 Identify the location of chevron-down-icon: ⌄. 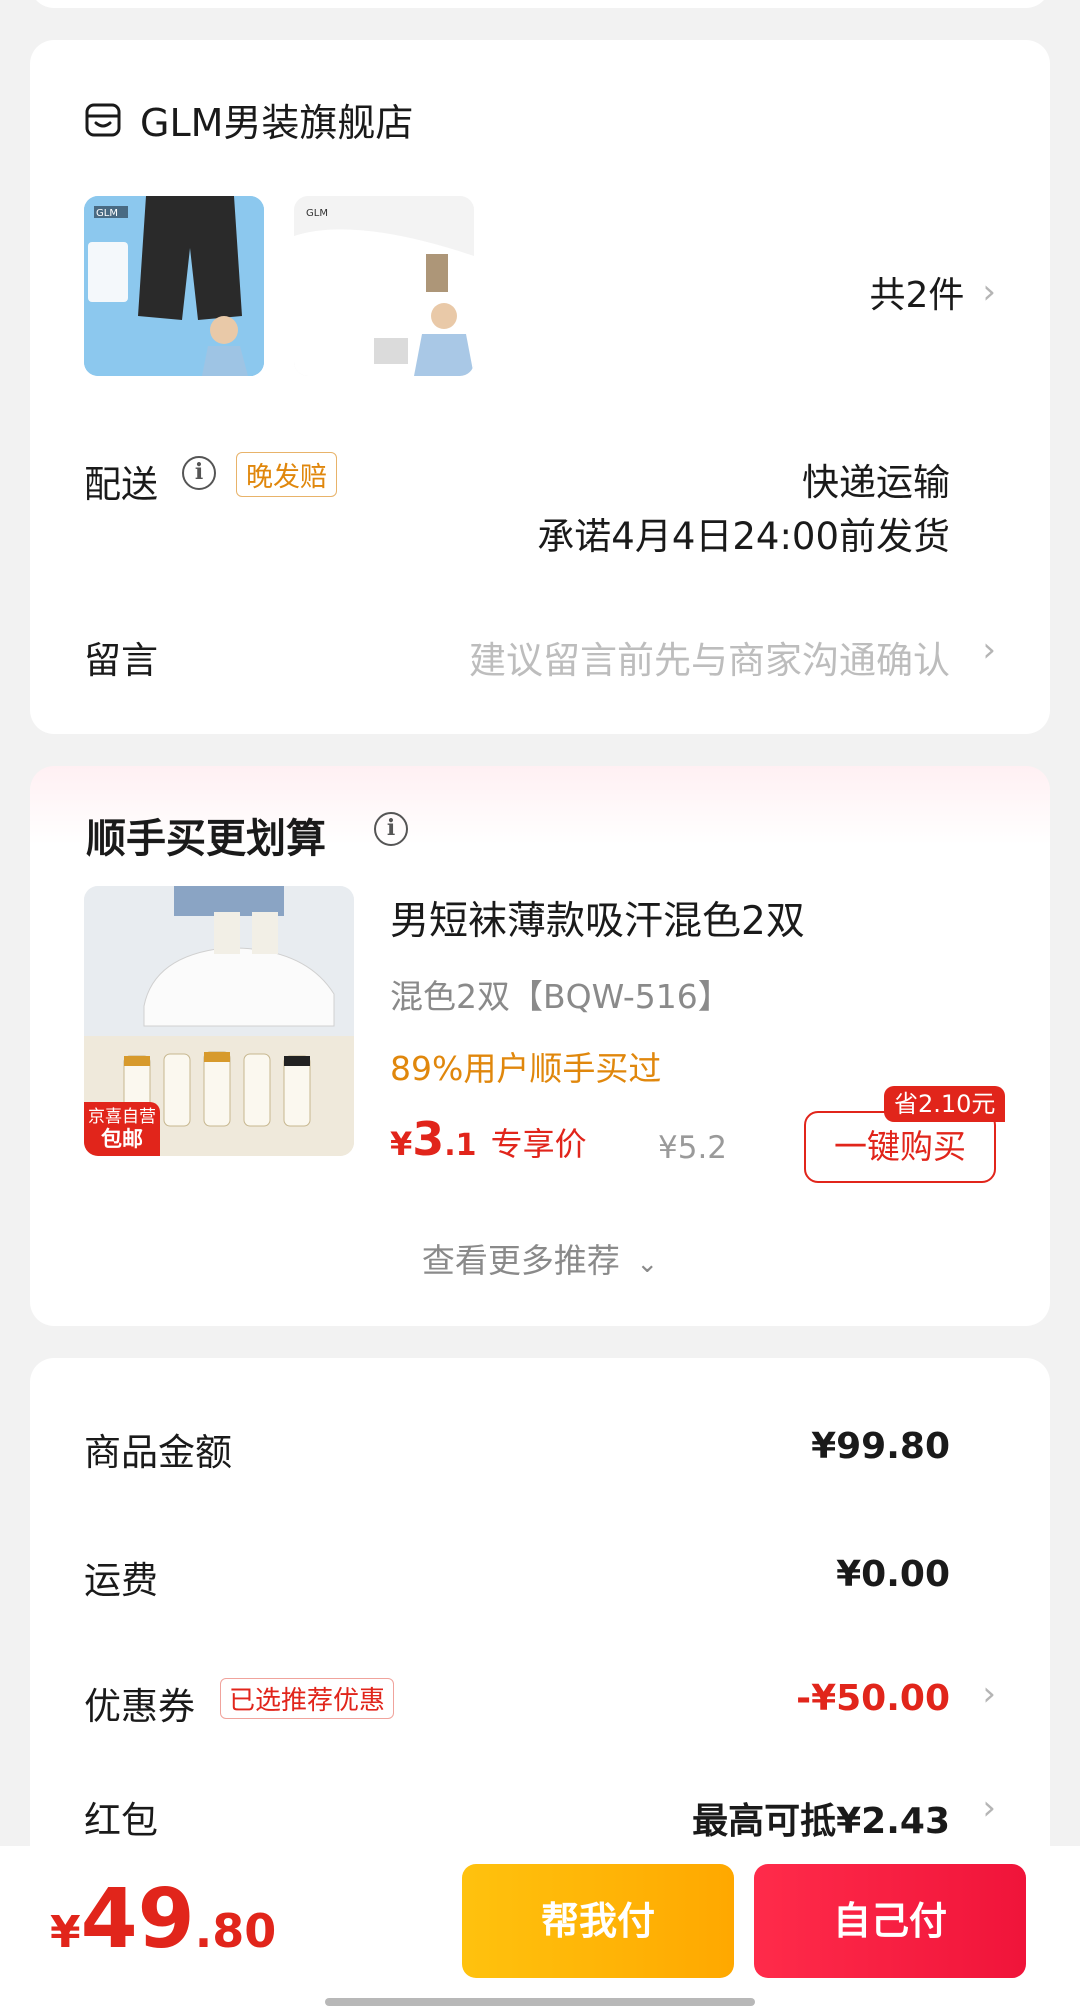
(647, 1264).